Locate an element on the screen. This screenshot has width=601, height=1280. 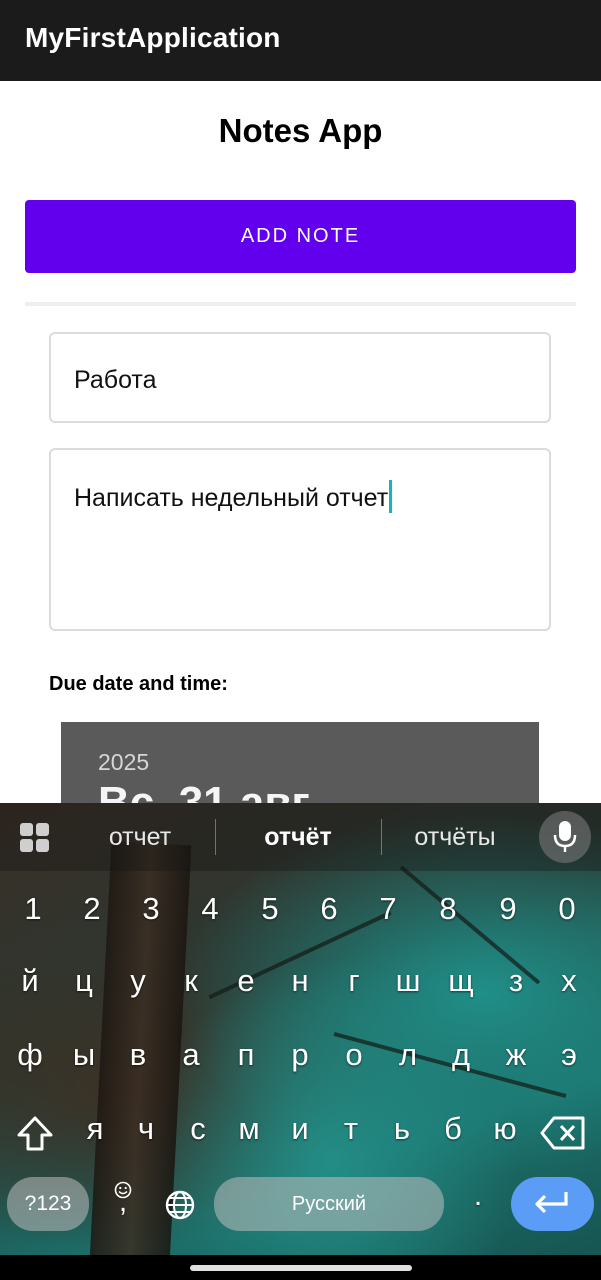
text-caret is located at coordinates (391, 496).